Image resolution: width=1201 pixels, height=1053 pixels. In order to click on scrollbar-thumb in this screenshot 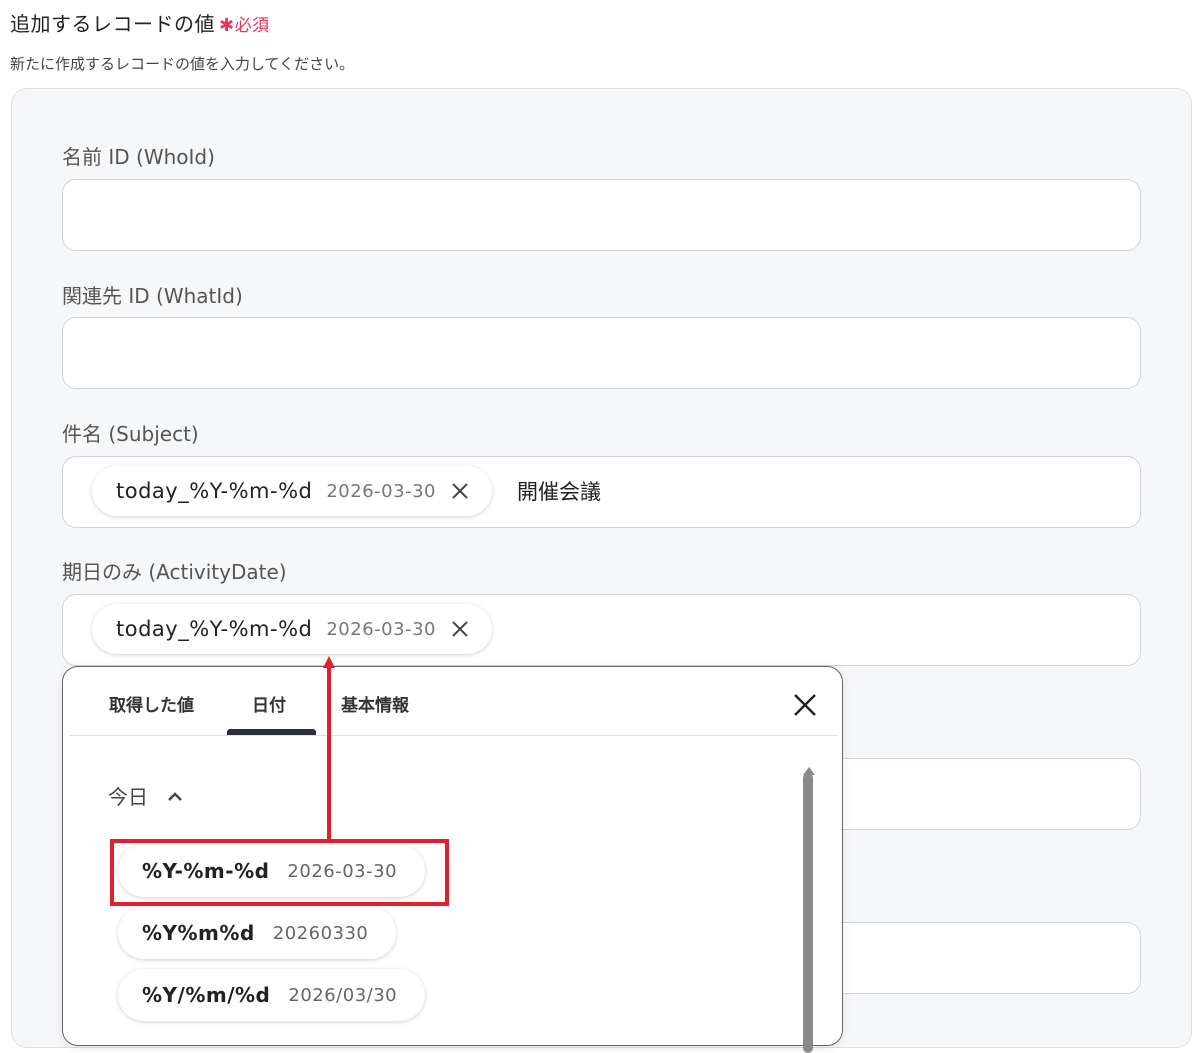, I will do `click(808, 913)`.